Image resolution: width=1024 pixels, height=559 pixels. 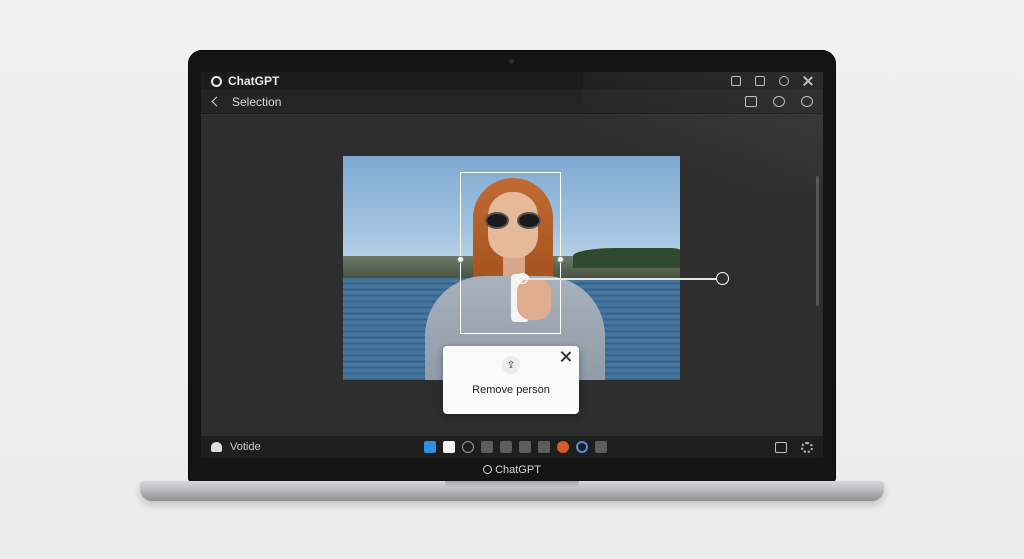 What do you see at coordinates (430, 447) in the screenshot?
I see `select-tool-icon` at bounding box center [430, 447].